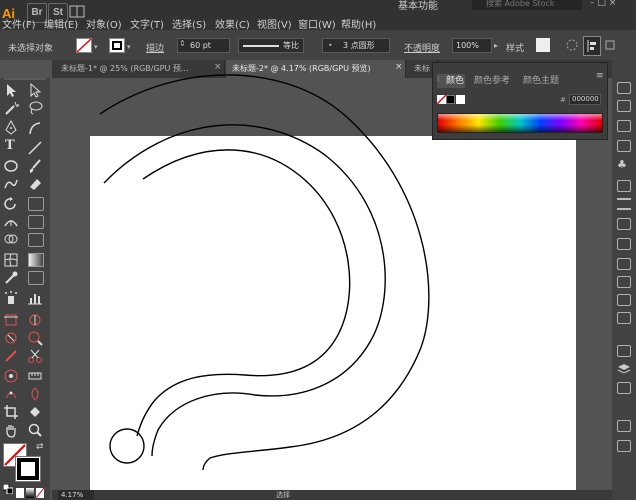  Describe the element at coordinates (520, 123) in the screenshot. I see `color-spectrum` at that location.